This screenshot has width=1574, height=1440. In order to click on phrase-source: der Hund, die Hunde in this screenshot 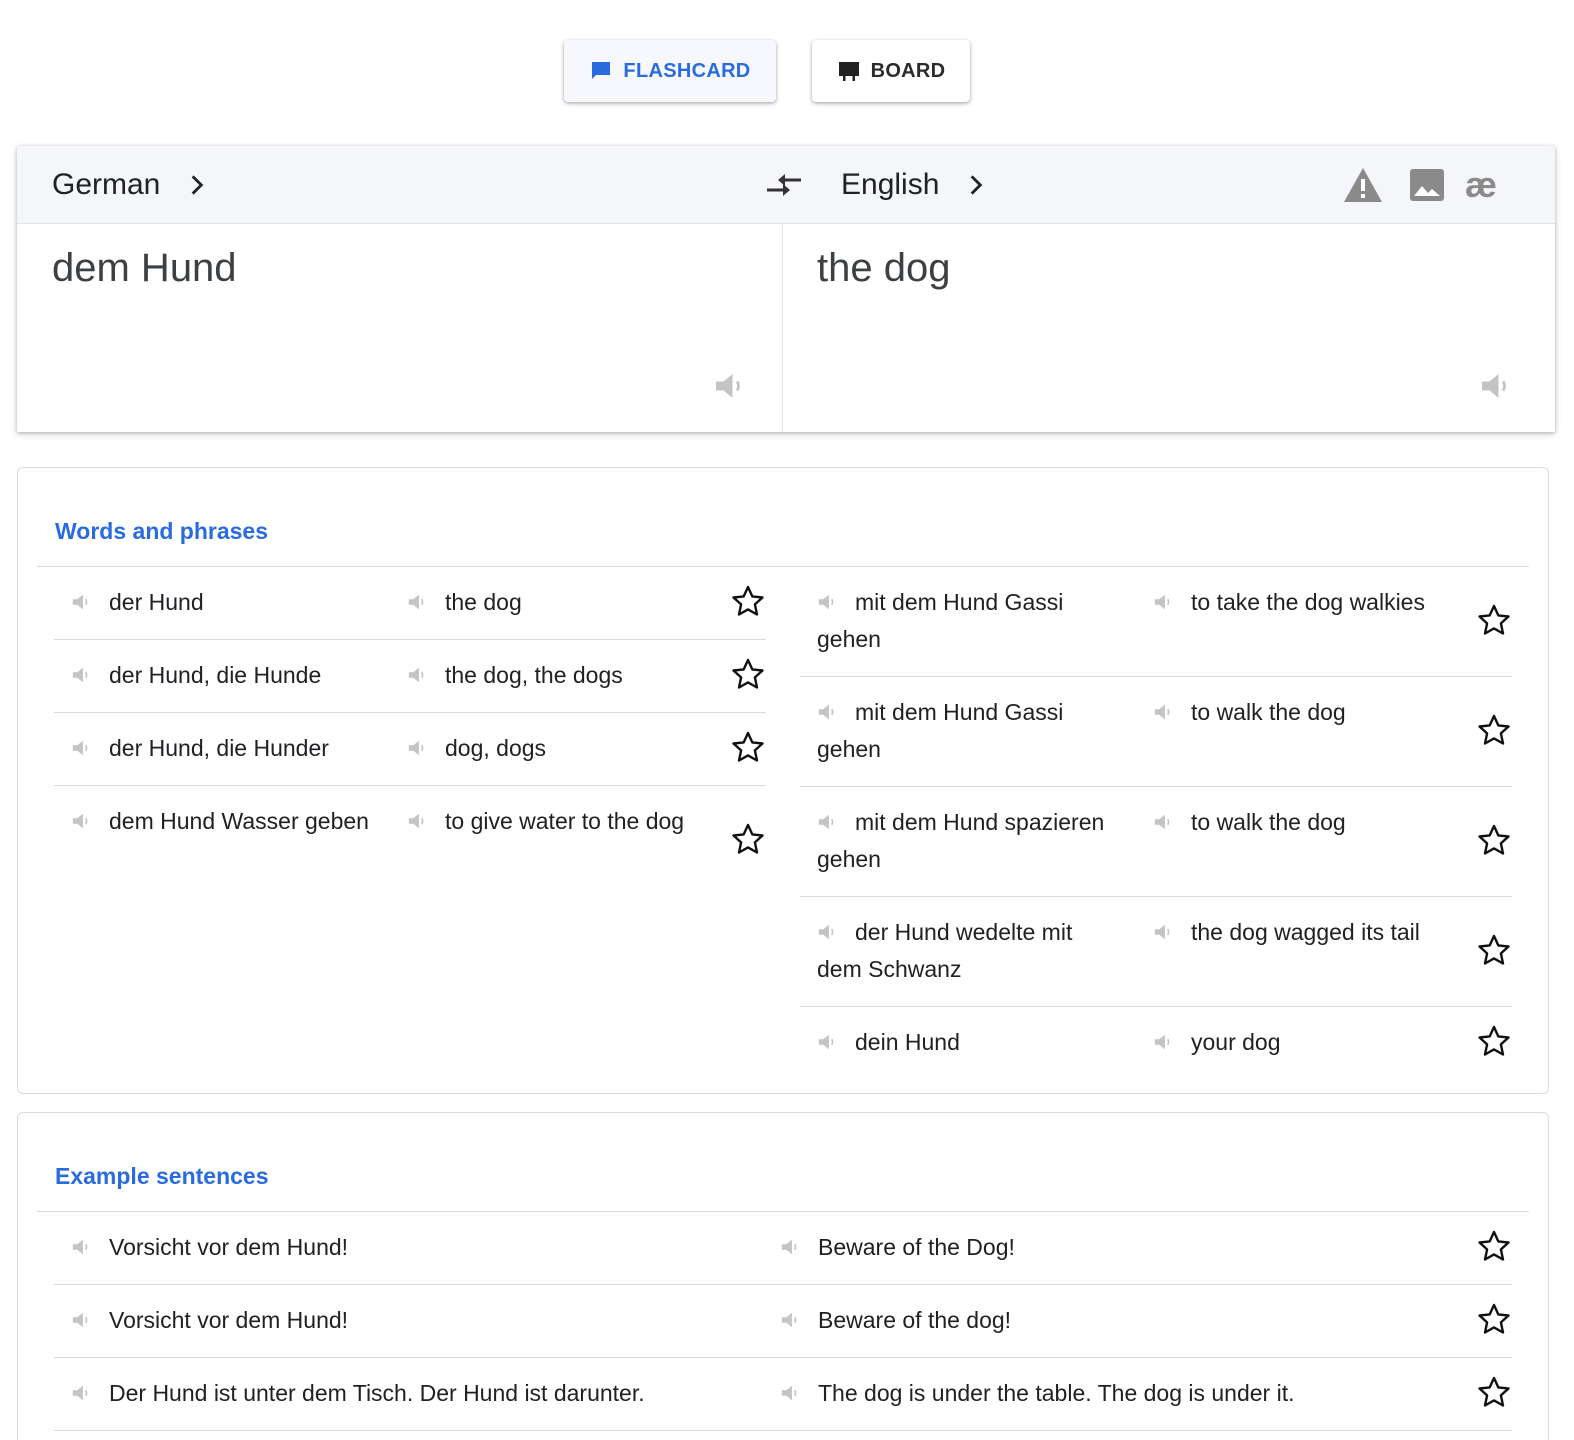, I will do `click(221, 675)`.